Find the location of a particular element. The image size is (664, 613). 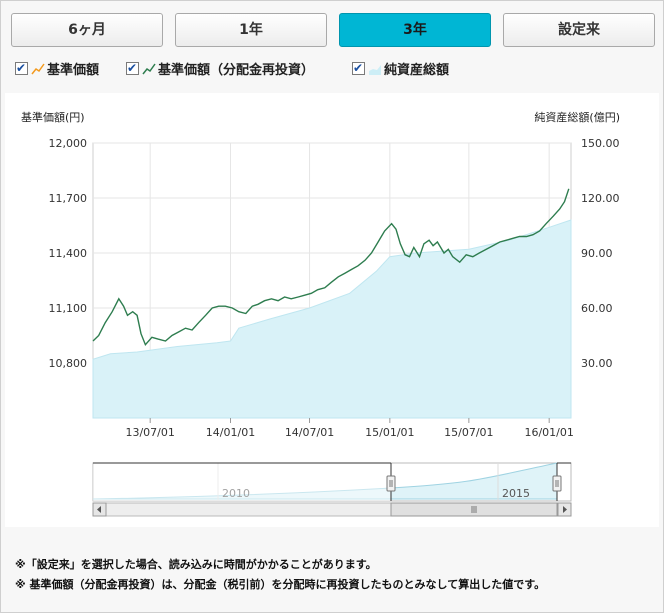

nav-checkbox is located at coordinates (21, 68).